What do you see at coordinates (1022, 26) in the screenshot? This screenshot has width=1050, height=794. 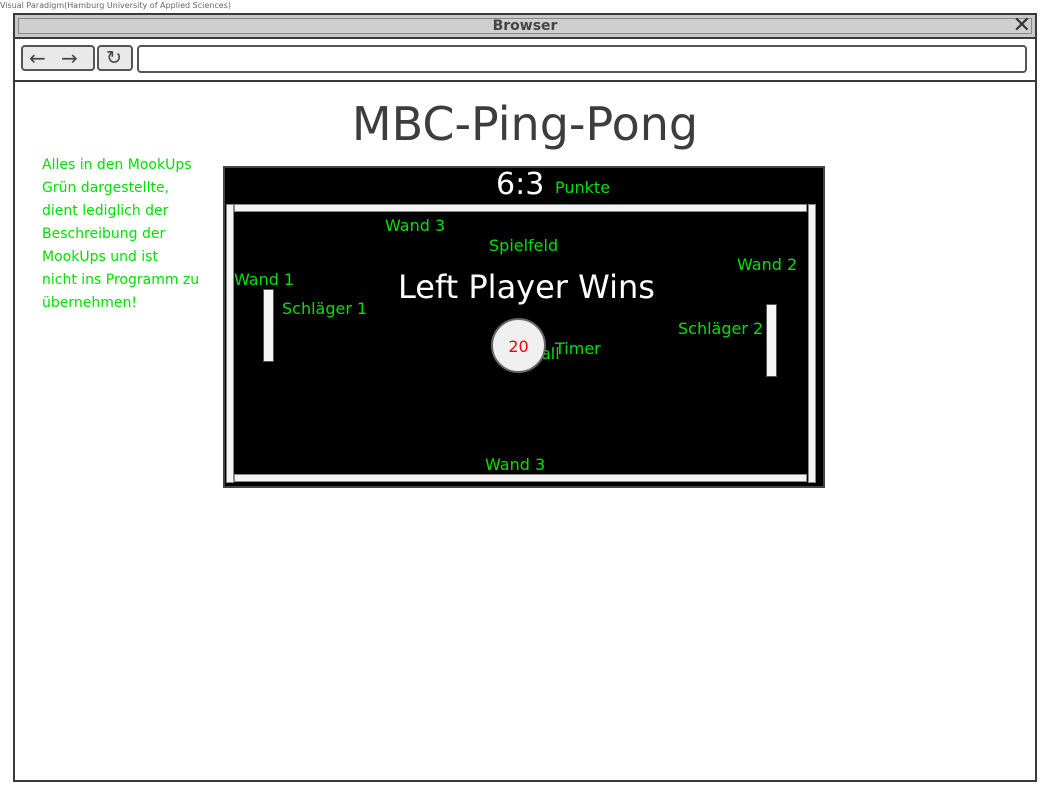 I see `close-icon: ✕` at bounding box center [1022, 26].